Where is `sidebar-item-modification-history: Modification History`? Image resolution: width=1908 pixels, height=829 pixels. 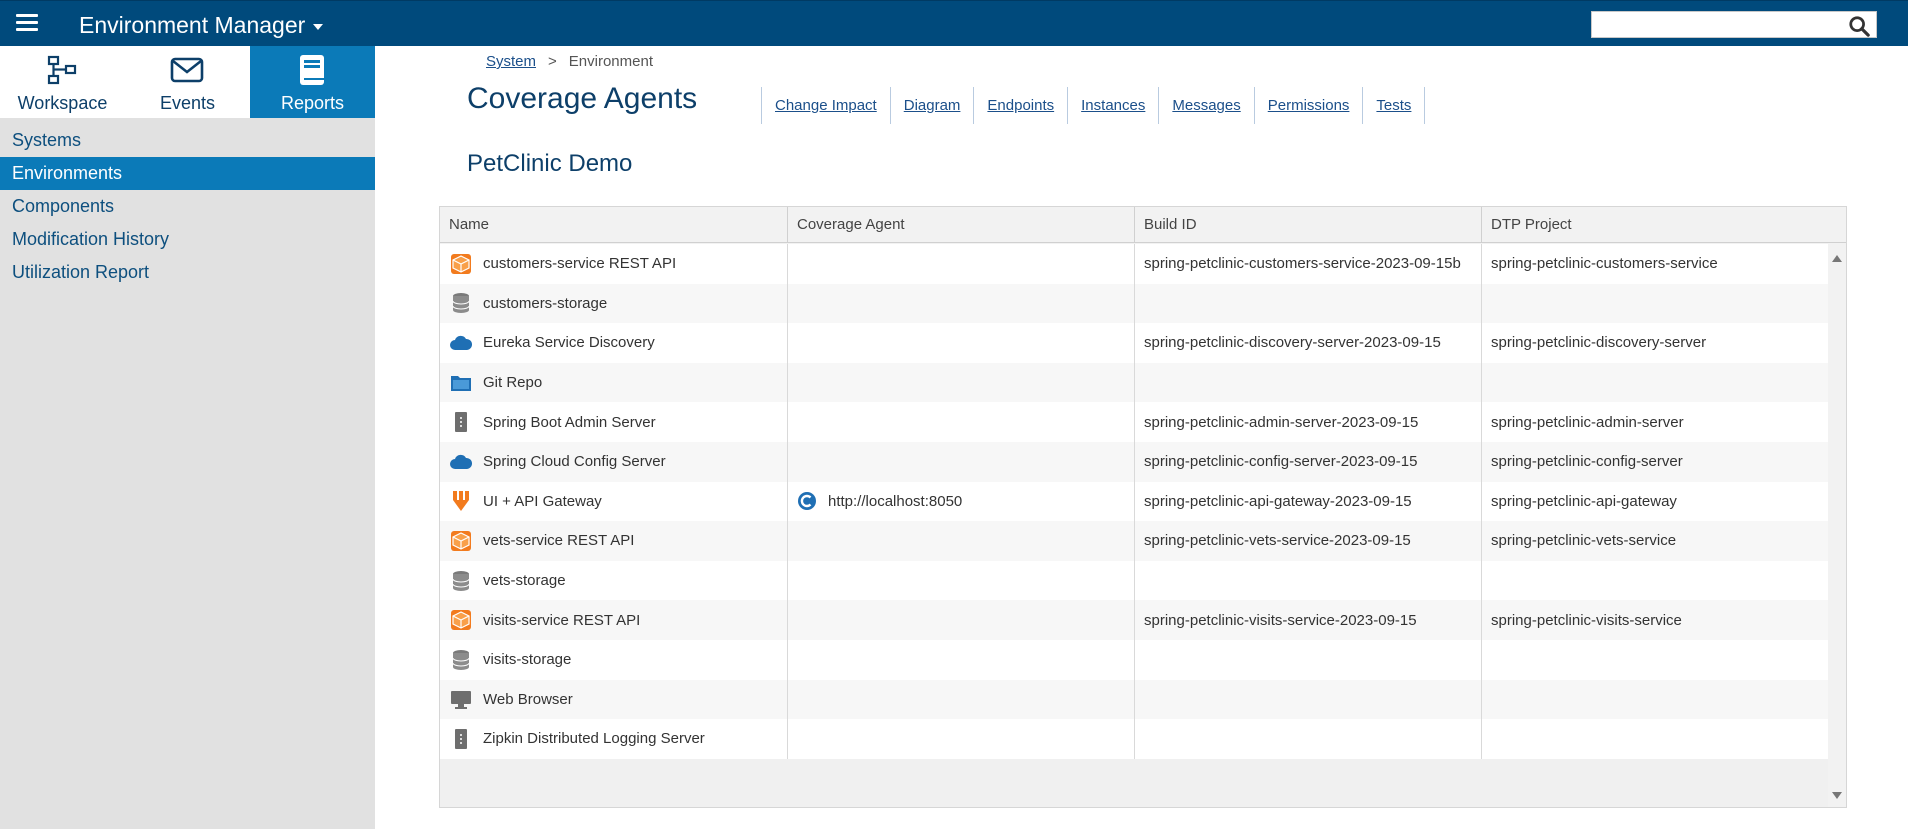
sidebar-item-modification-history: Modification History is located at coordinates (187, 239).